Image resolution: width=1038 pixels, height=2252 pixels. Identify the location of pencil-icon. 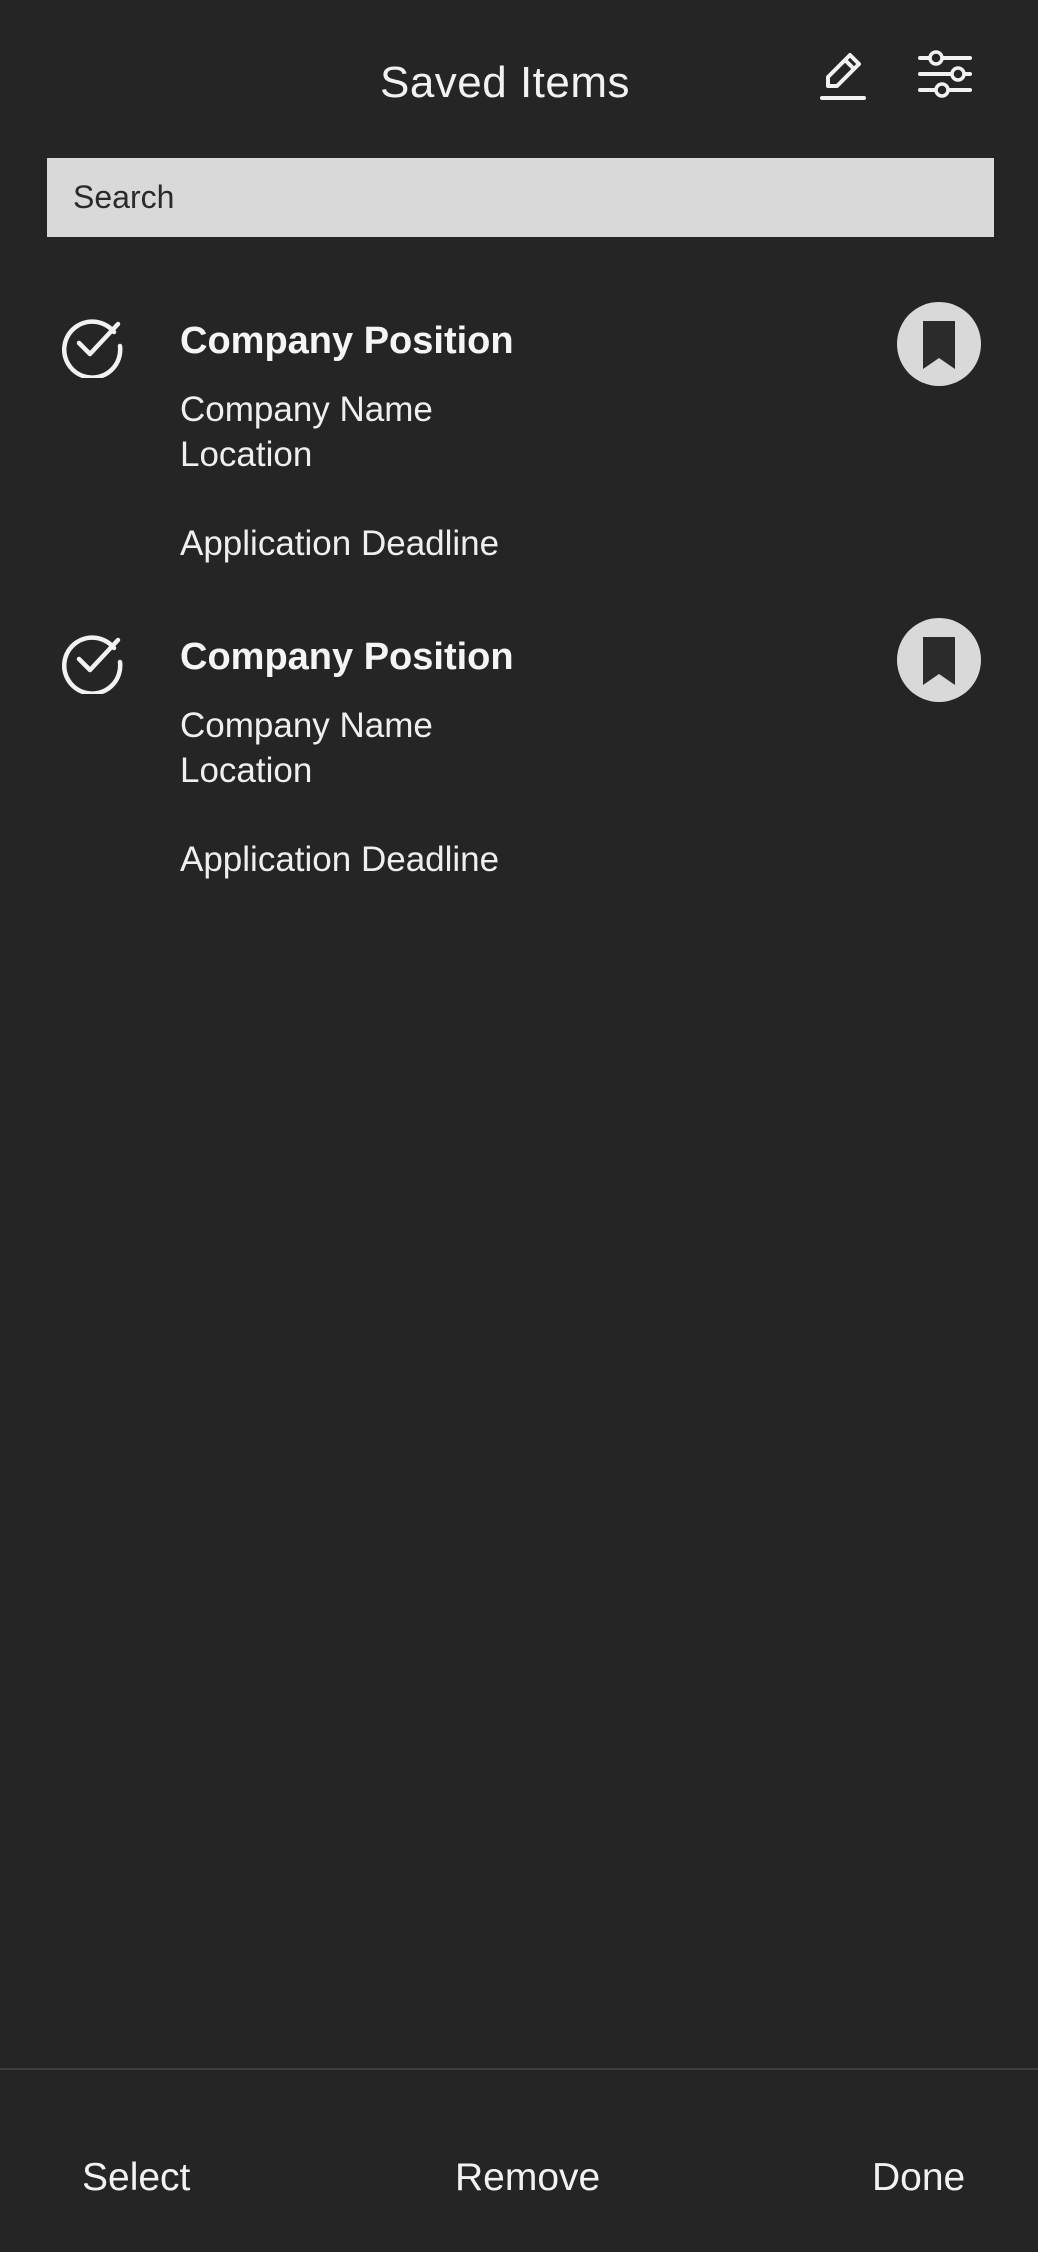
(843, 76).